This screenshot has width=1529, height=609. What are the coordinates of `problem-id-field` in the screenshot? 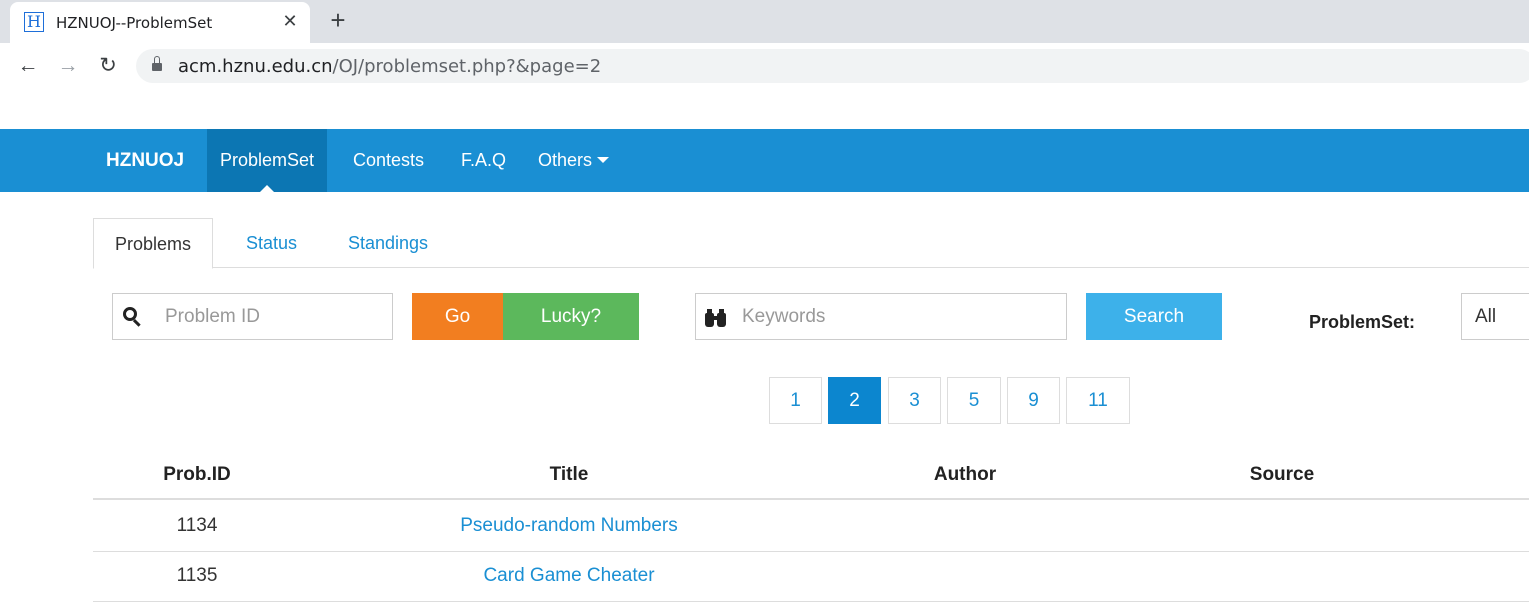 It's located at (252, 316).